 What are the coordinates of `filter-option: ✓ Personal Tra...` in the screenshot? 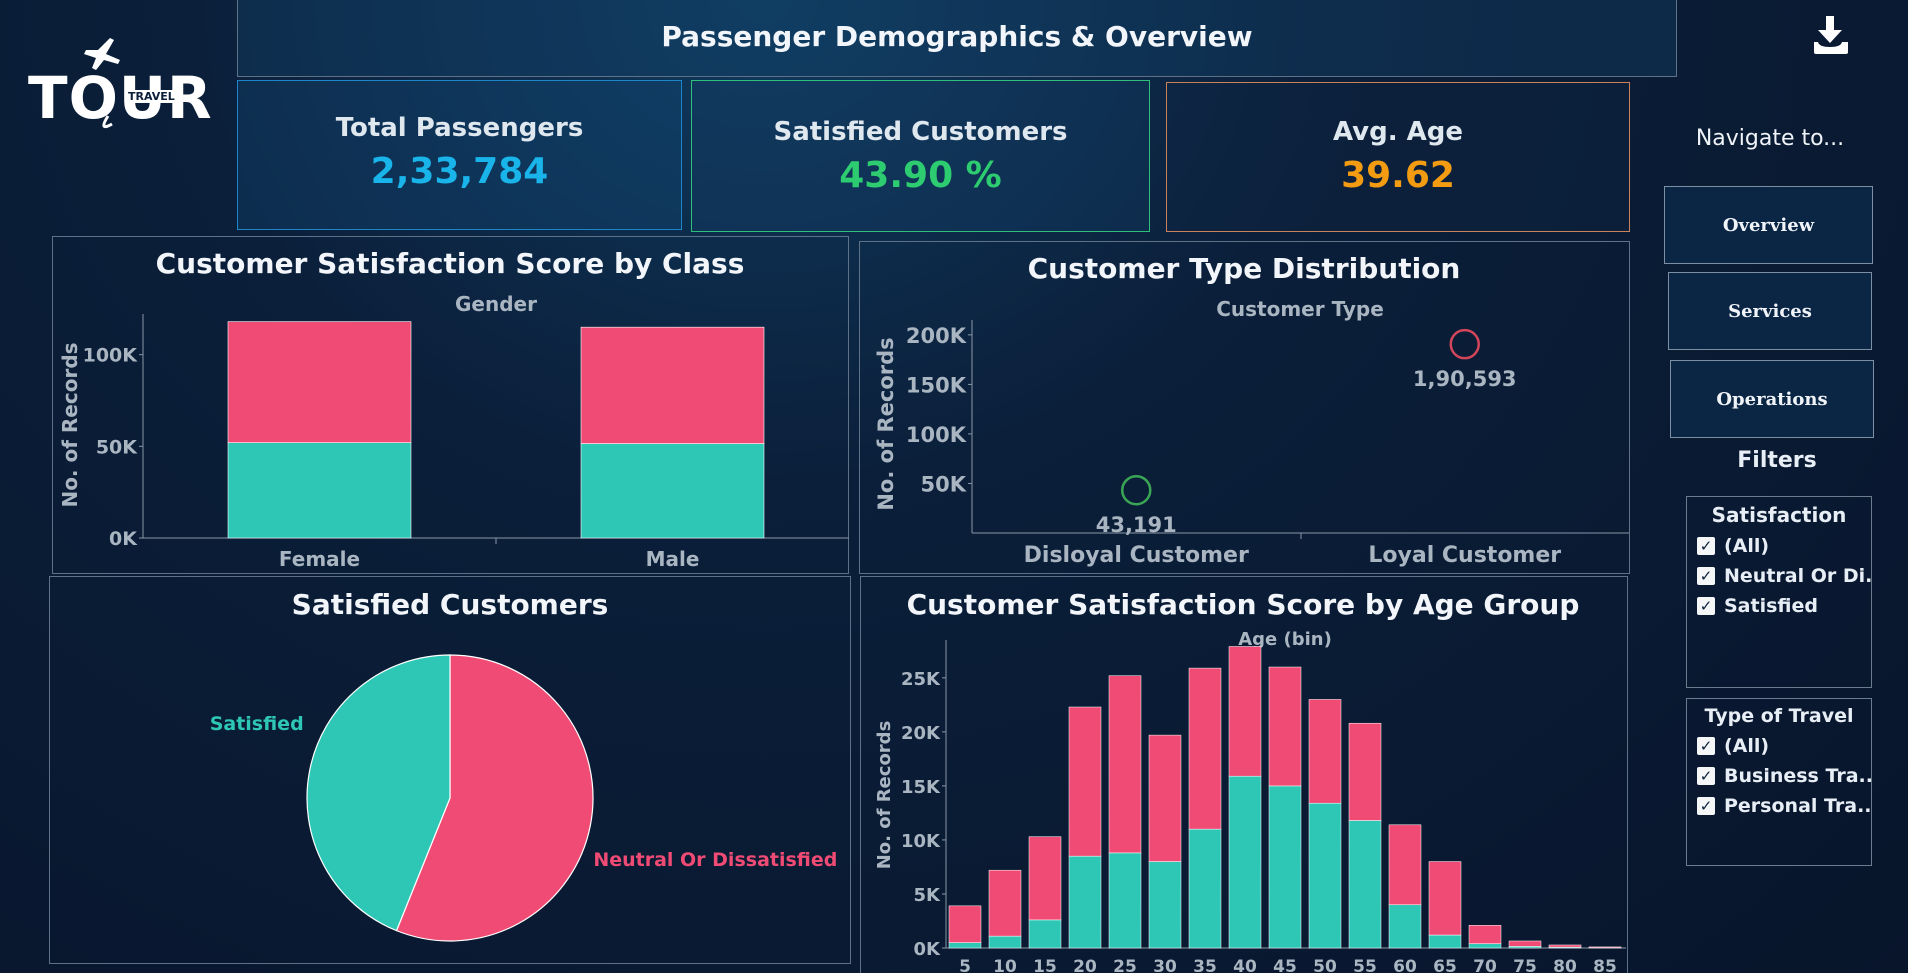 It's located at (1784, 806).